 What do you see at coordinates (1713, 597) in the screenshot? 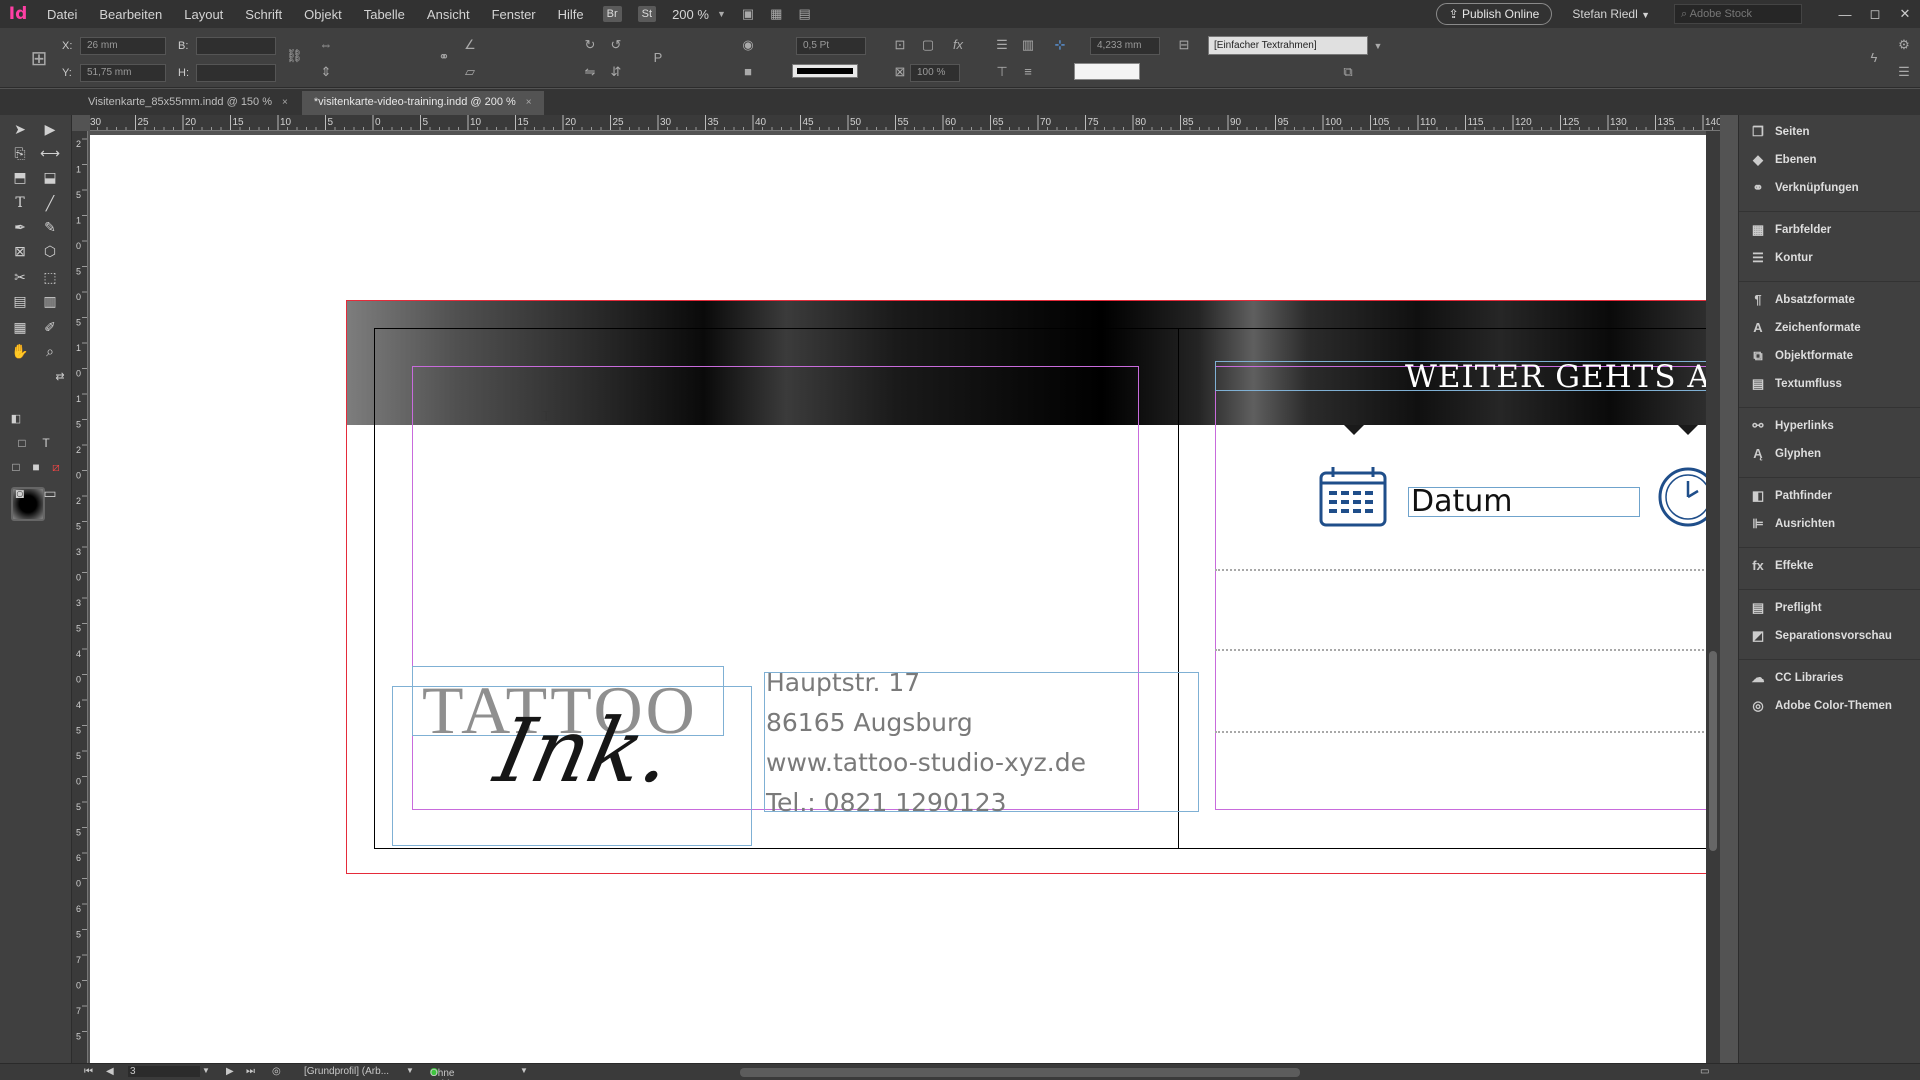
I see `vertical-scrollbar` at bounding box center [1713, 597].